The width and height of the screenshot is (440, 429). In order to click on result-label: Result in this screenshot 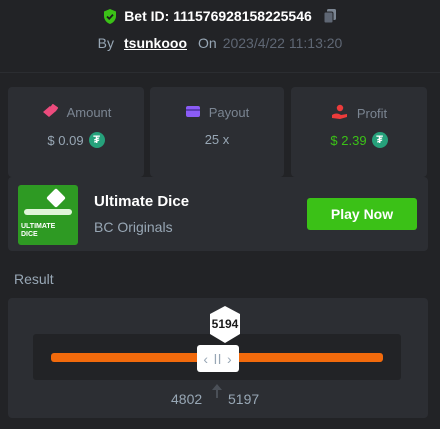, I will do `click(34, 279)`.